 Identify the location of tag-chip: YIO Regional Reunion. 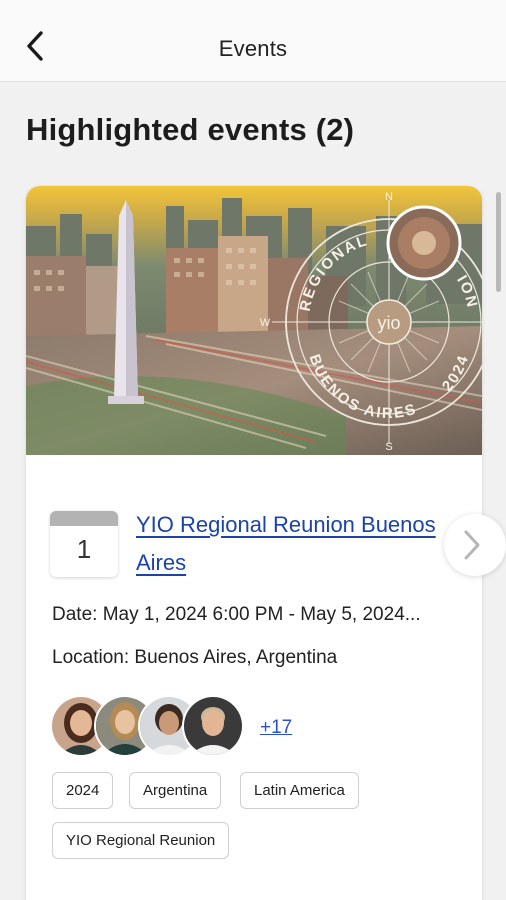
(141, 840).